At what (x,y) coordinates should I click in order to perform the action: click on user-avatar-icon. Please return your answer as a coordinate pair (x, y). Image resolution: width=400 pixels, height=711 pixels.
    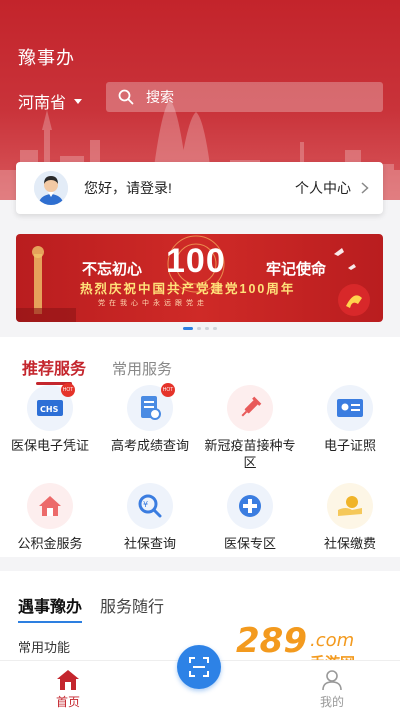
    Looking at the image, I should click on (51, 188).